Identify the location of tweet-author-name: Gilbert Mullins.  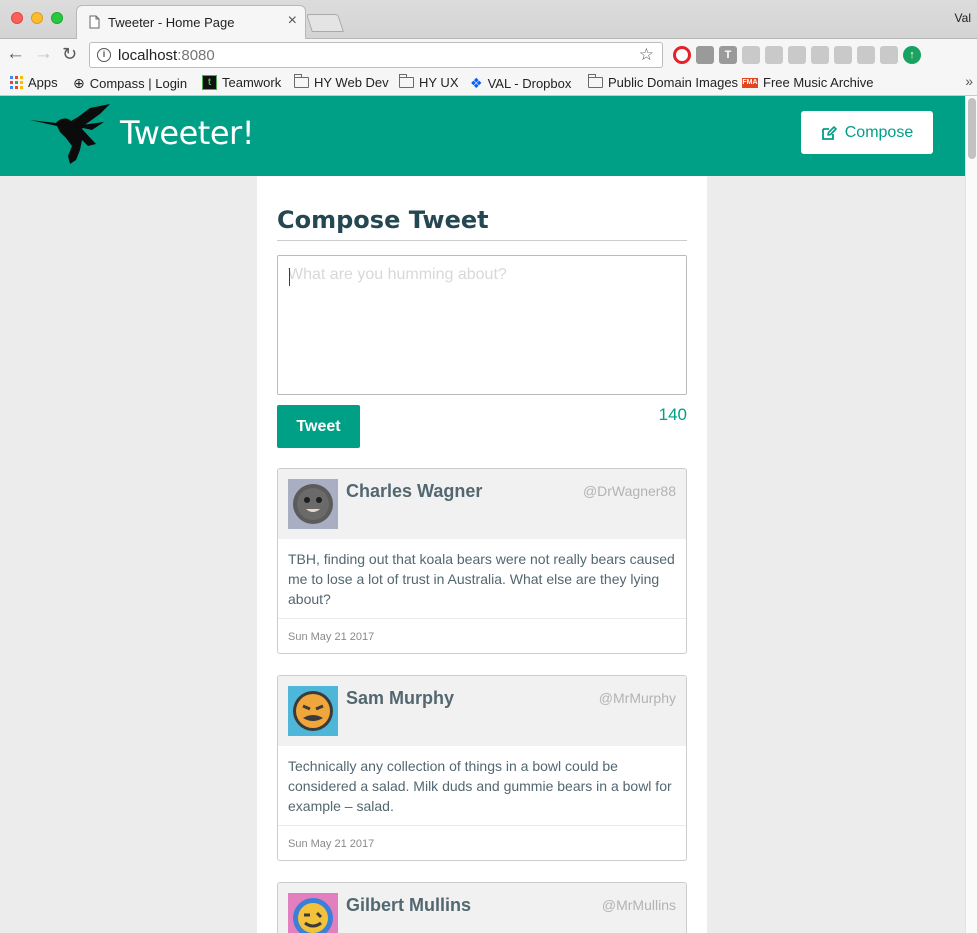
(408, 905).